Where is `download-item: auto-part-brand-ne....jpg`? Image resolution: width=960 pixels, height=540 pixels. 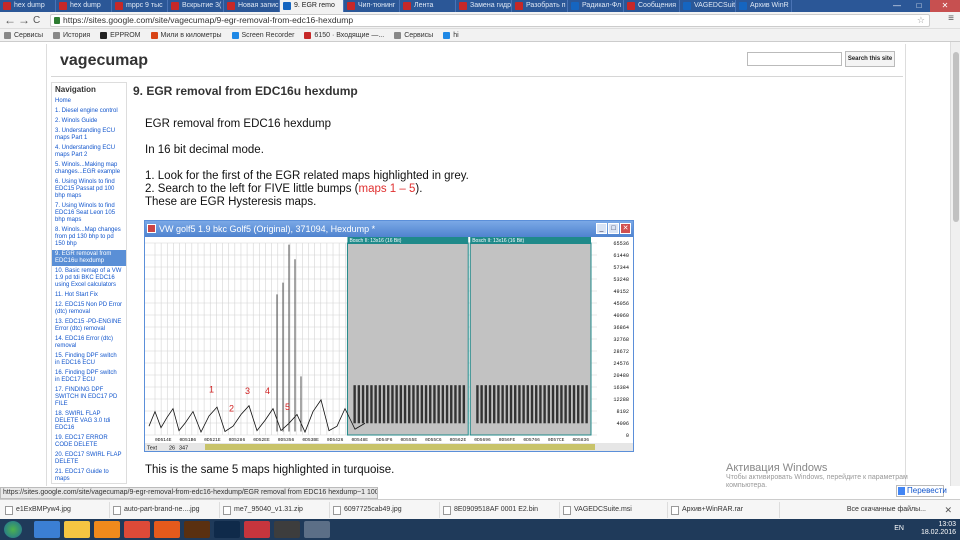
download-item: auto-part-brand-ne....jpg is located at coordinates (165, 510).